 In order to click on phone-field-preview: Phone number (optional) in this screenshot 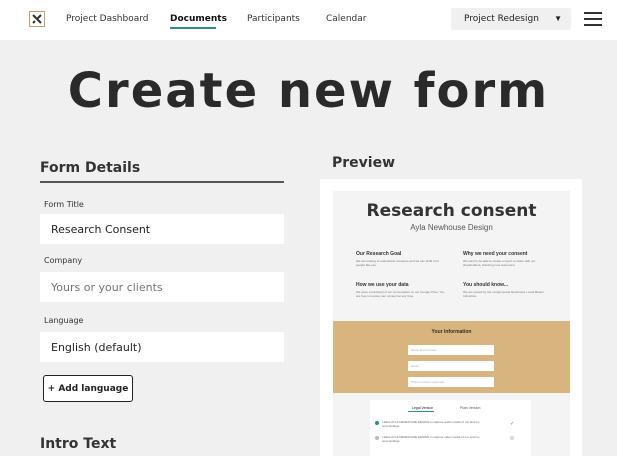, I will do `click(451, 382)`.